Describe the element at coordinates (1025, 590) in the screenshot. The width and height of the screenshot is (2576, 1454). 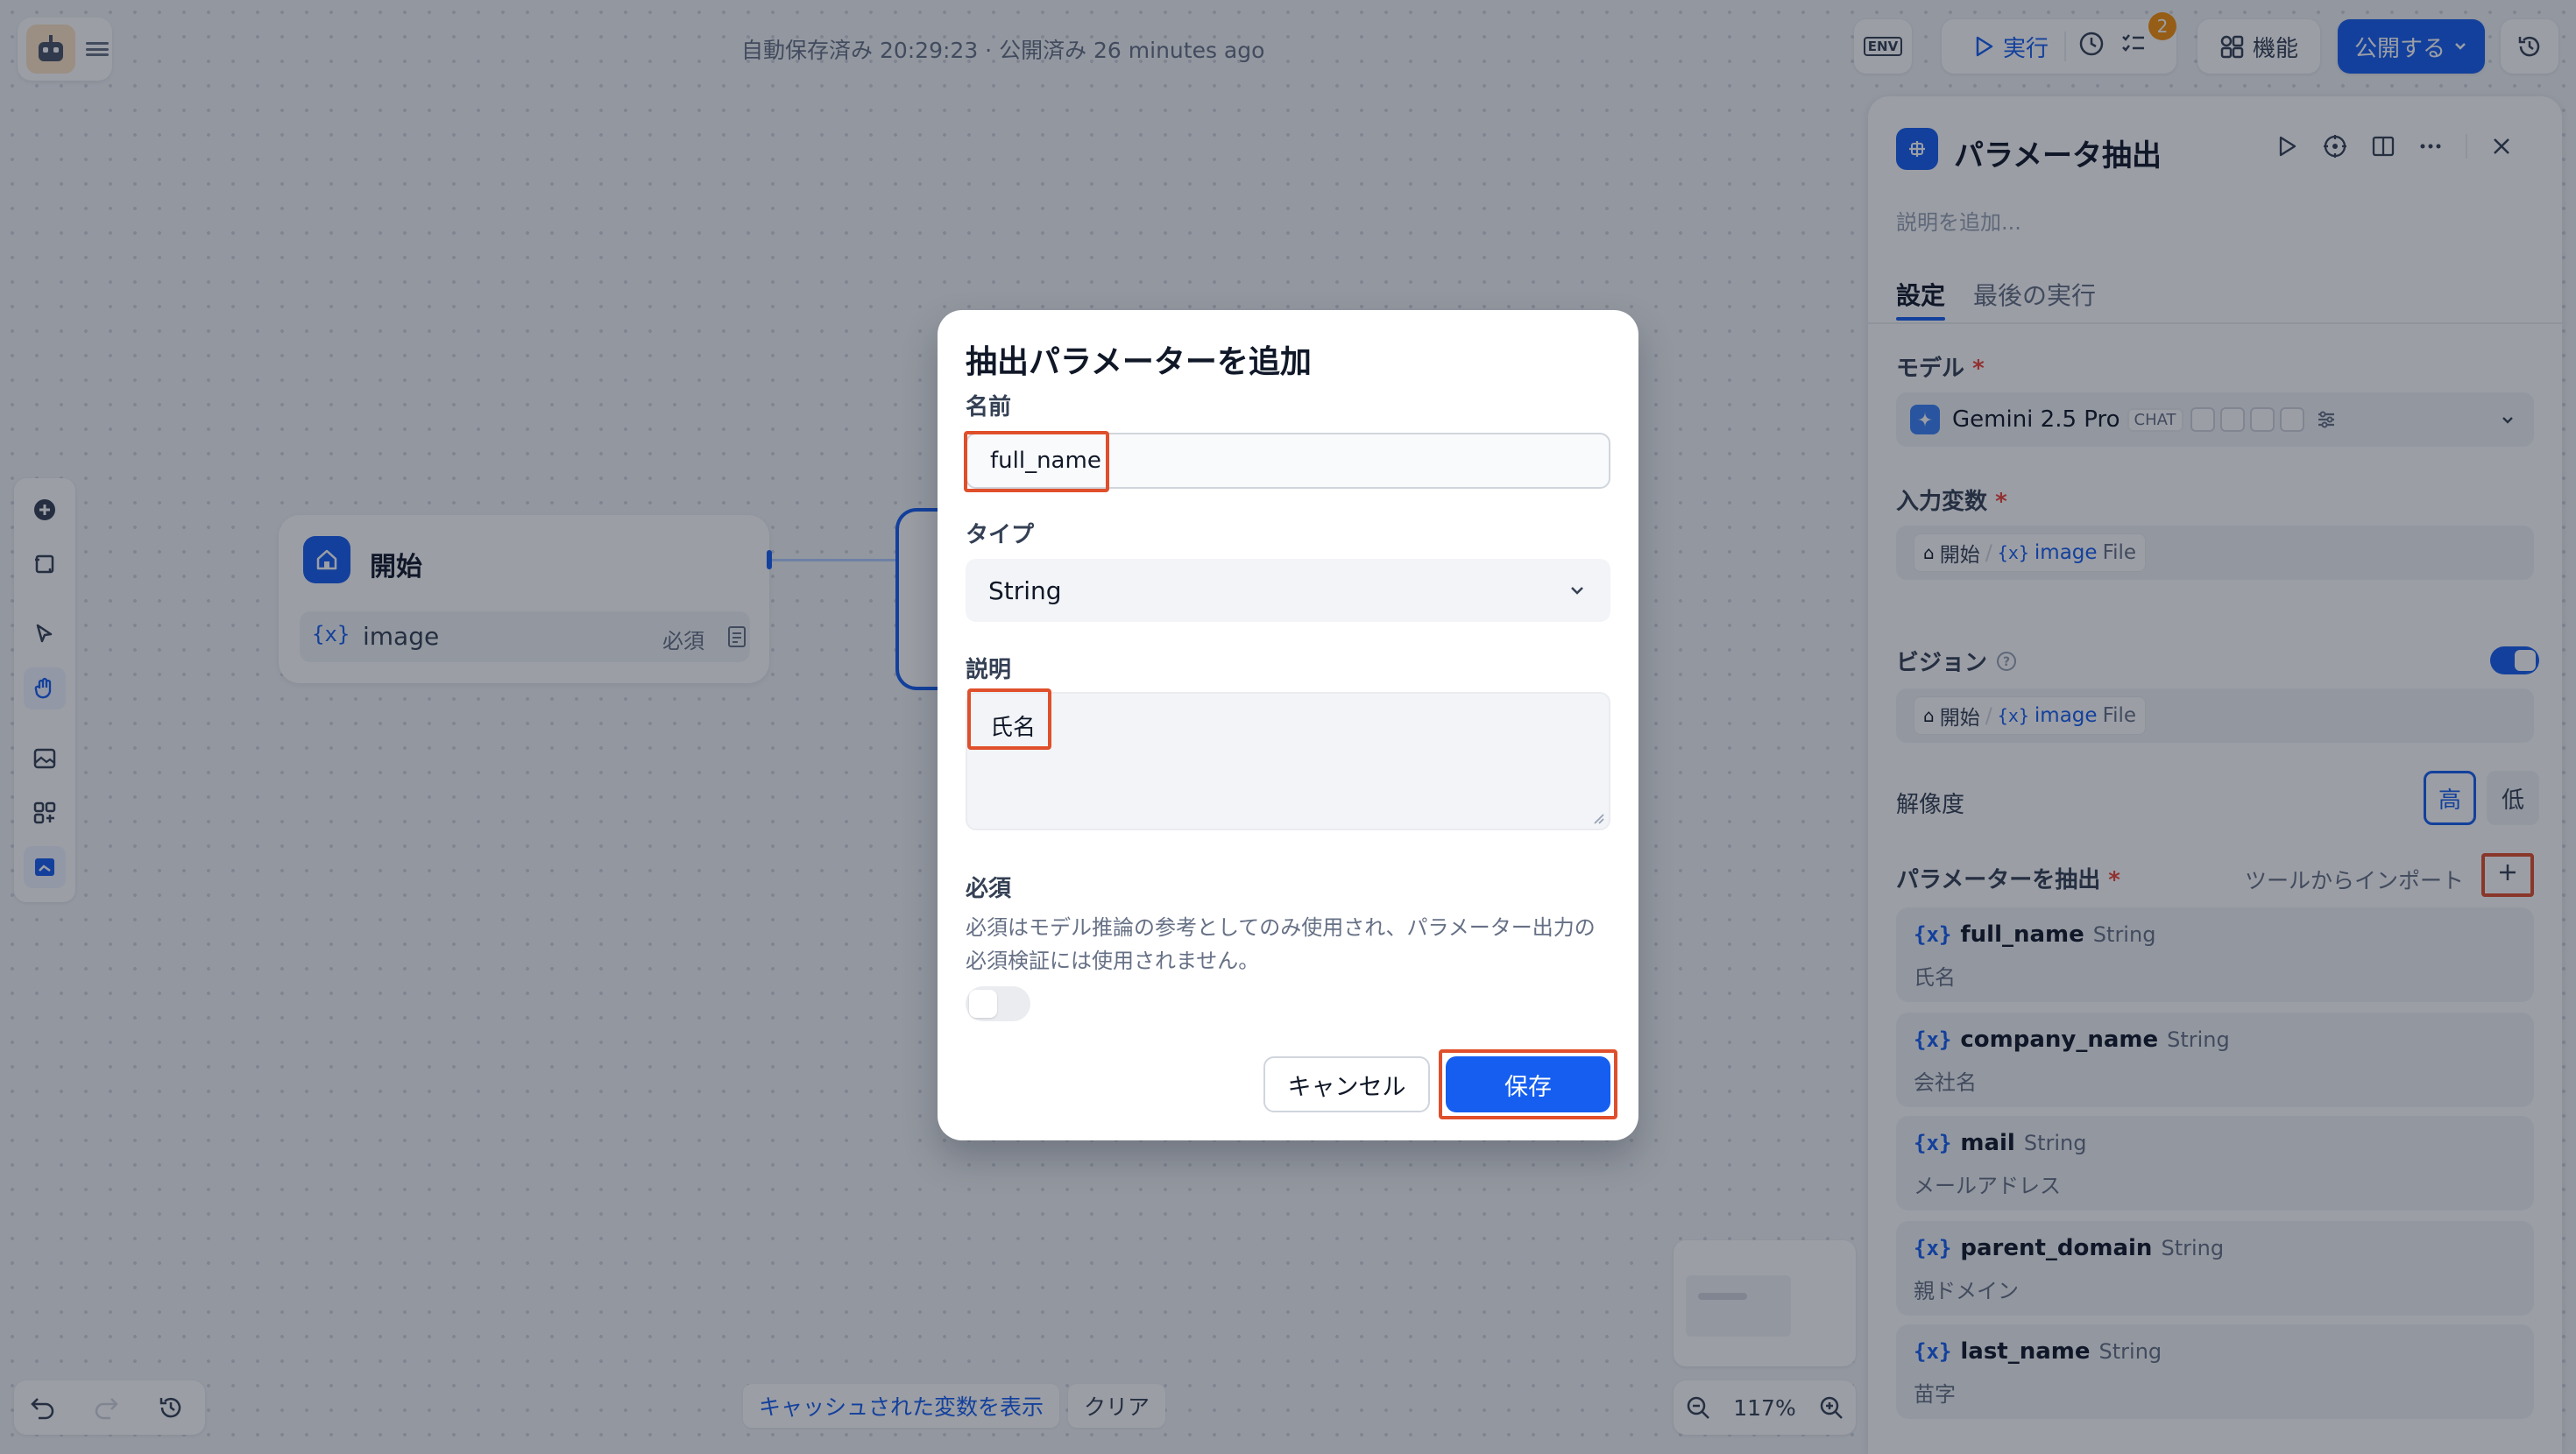
I see `type-value: String` at that location.